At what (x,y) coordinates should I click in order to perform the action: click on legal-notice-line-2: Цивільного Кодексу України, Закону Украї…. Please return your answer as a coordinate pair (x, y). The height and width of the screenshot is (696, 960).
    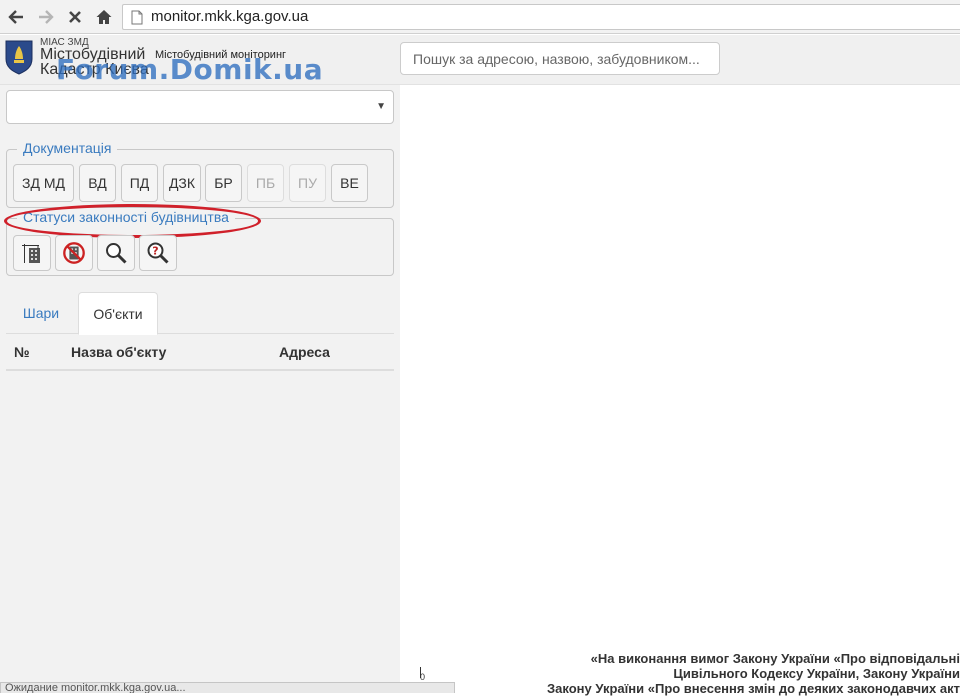
    Looking at the image, I should click on (816, 673).